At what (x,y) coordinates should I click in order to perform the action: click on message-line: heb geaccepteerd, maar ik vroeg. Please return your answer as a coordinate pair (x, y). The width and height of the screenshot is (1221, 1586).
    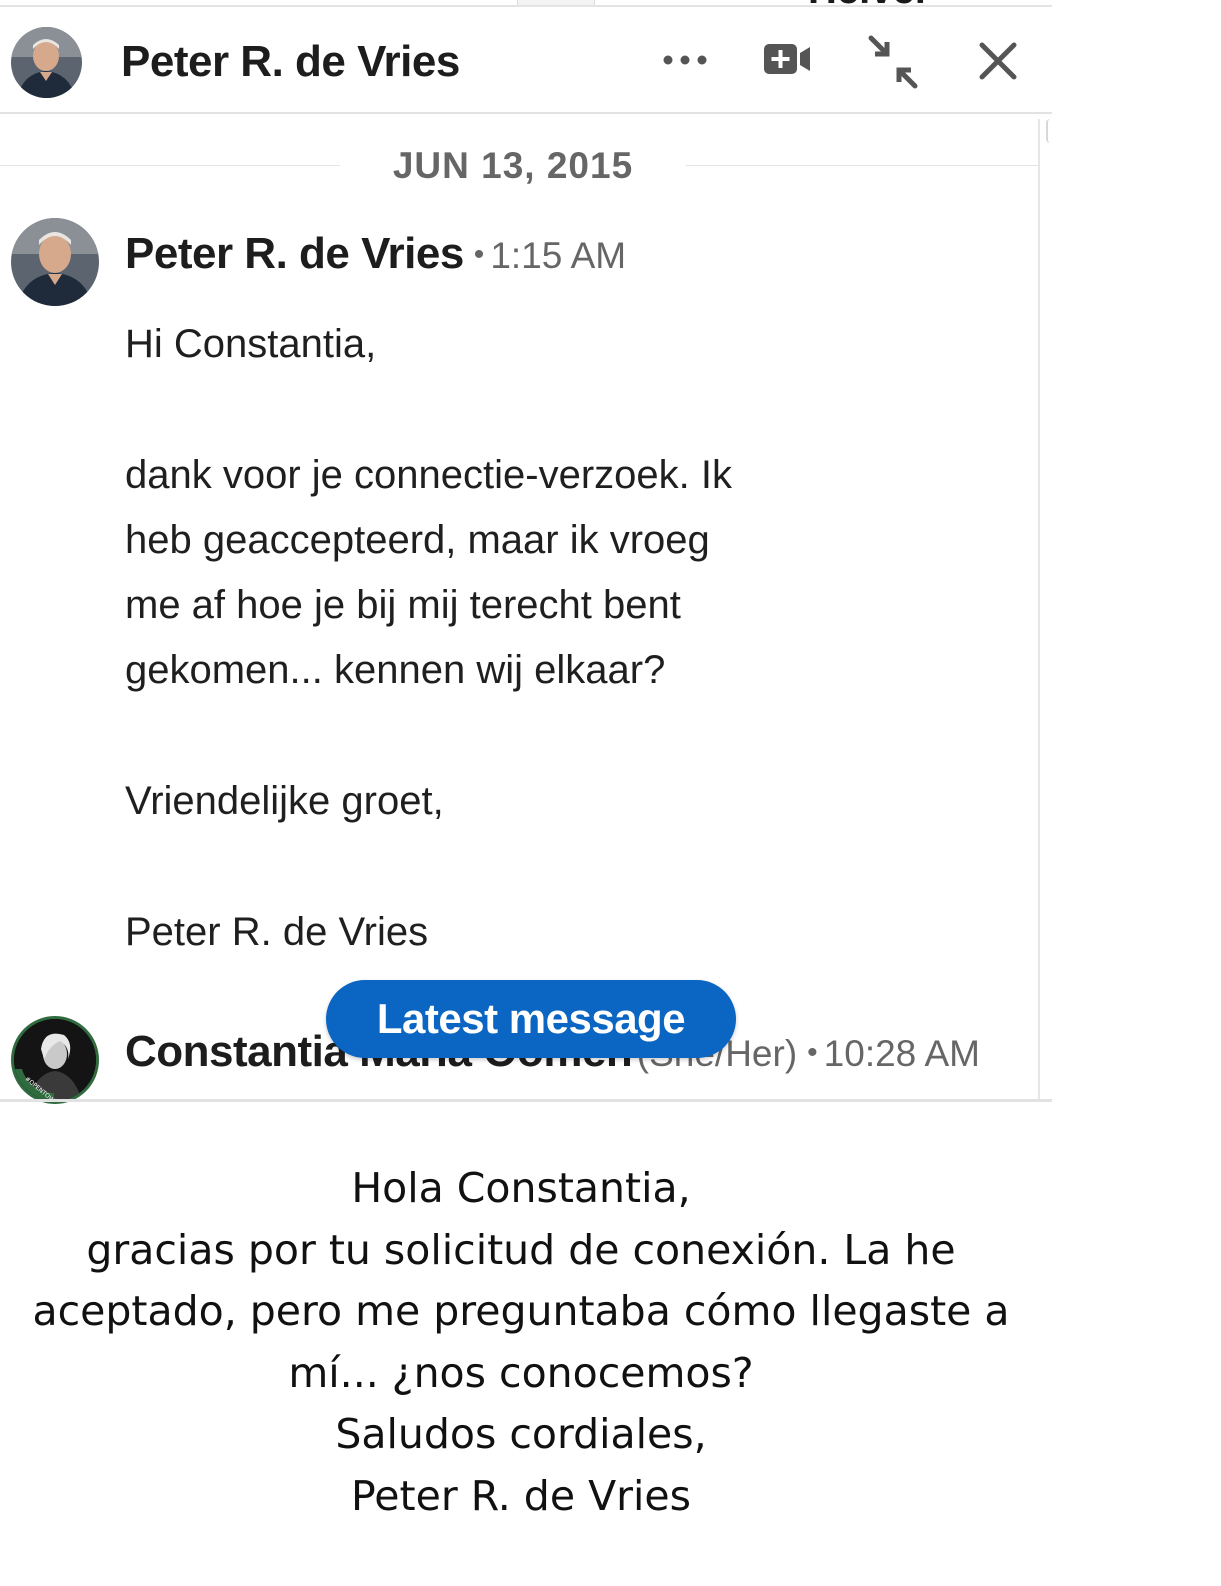
    Looking at the image, I should click on (417, 540).